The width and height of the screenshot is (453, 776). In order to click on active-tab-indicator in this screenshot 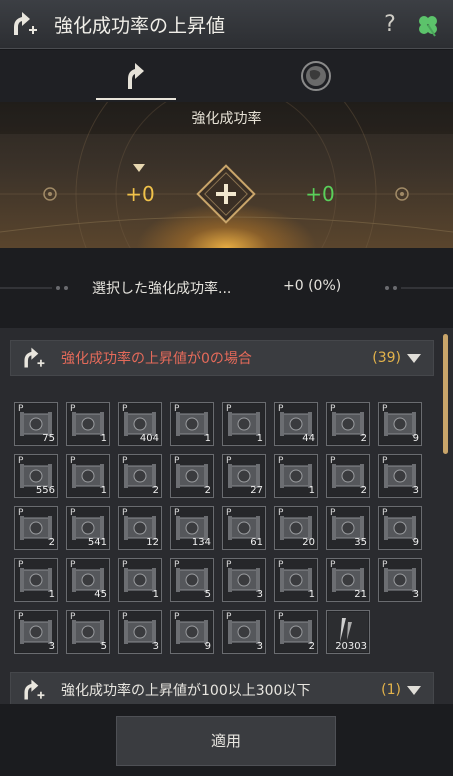, I will do `click(136, 99)`.